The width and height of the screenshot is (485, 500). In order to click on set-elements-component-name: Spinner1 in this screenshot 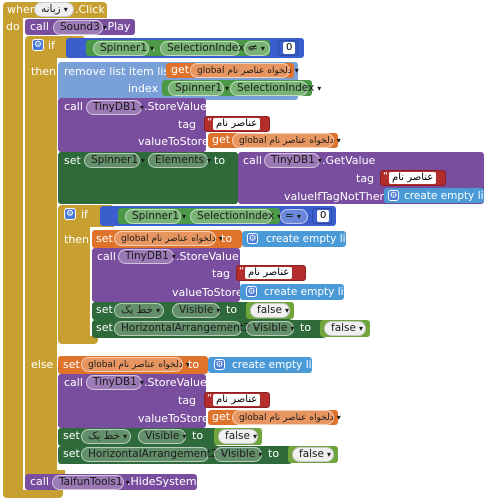, I will do `click(115, 160)`.